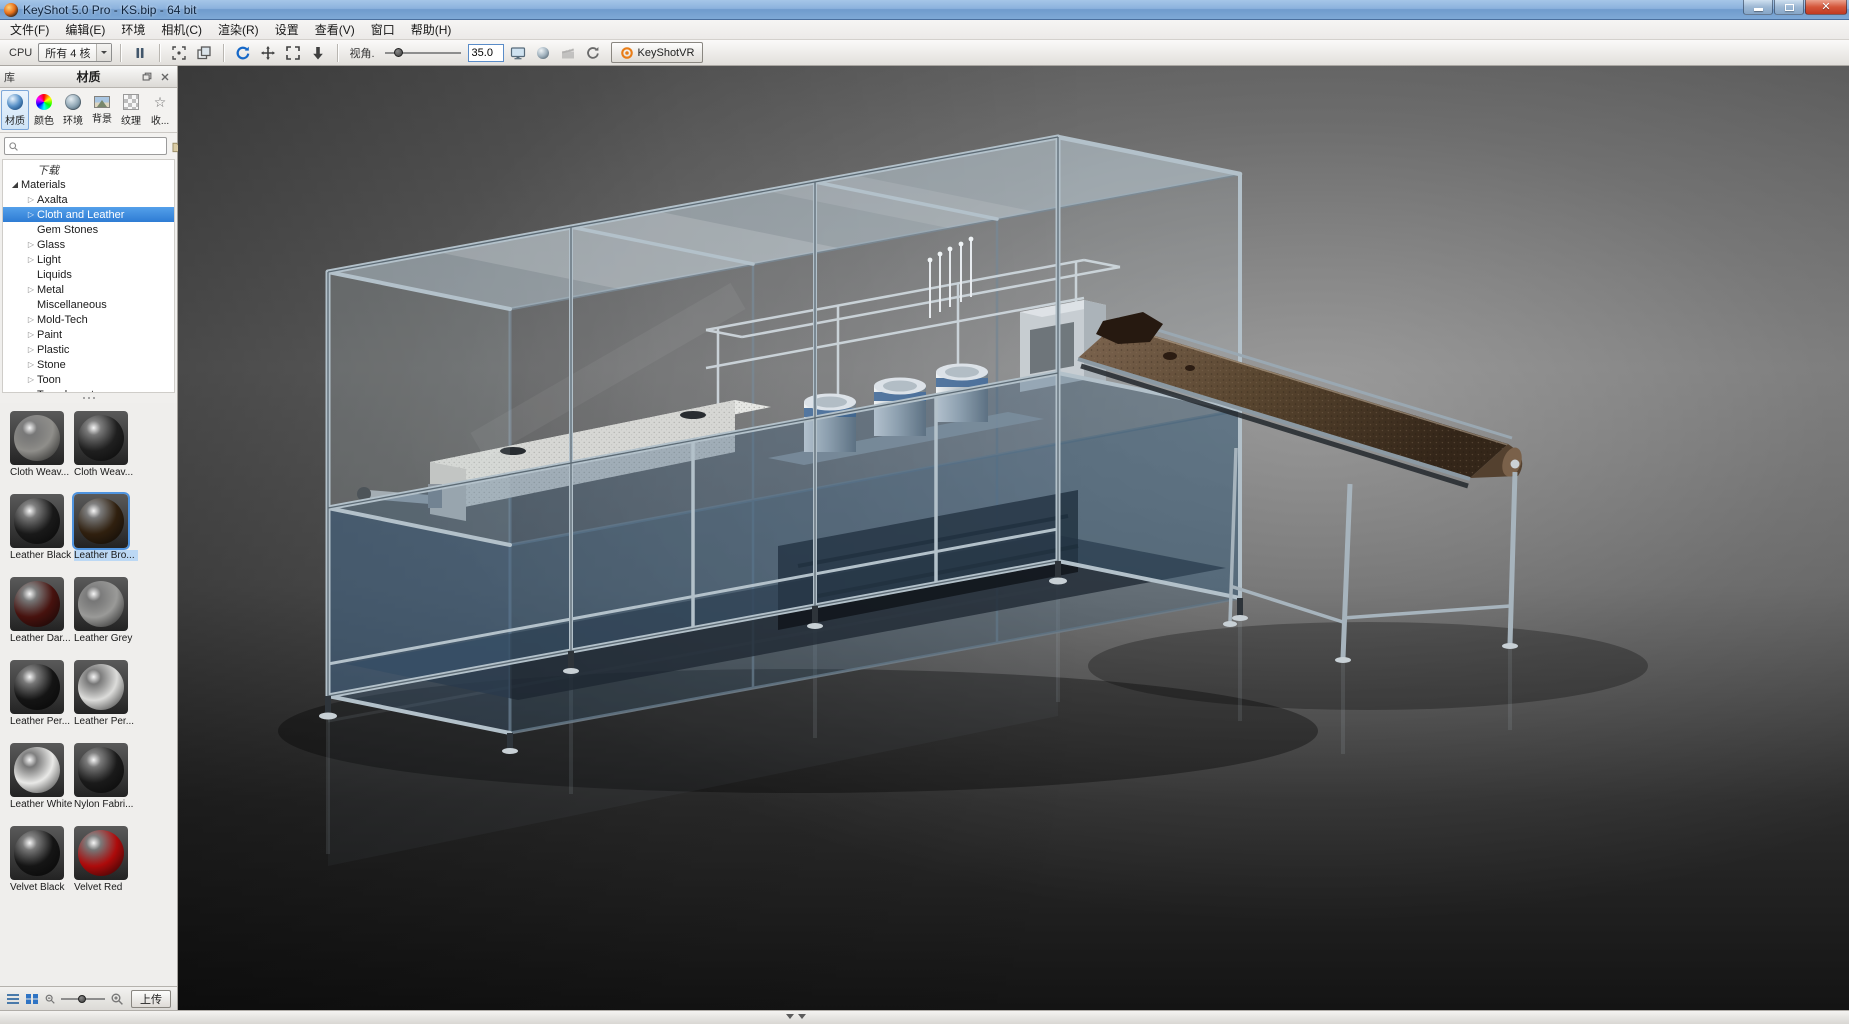 The height and width of the screenshot is (1024, 1849). Describe the element at coordinates (103, 859) in the screenshot. I see `material-item: Velvet Red` at that location.